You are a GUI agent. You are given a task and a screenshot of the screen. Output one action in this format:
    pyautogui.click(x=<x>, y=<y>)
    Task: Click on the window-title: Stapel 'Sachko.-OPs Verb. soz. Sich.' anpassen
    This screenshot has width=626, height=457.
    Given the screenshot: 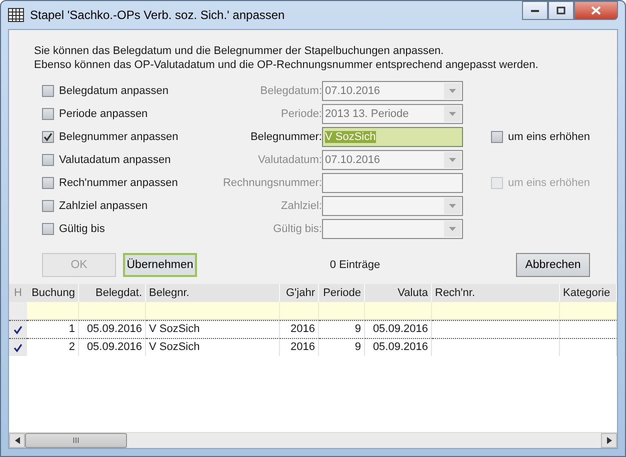 What is the action you would take?
    pyautogui.click(x=158, y=15)
    